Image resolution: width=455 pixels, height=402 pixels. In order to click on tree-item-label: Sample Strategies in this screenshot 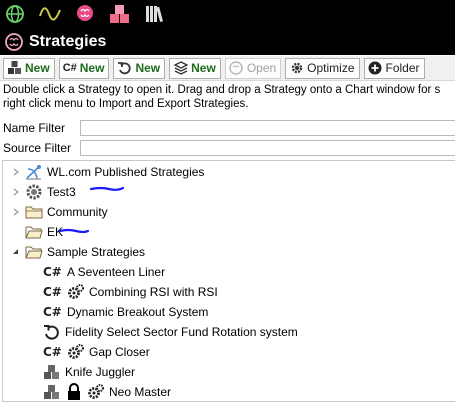, I will do `click(96, 252)`.